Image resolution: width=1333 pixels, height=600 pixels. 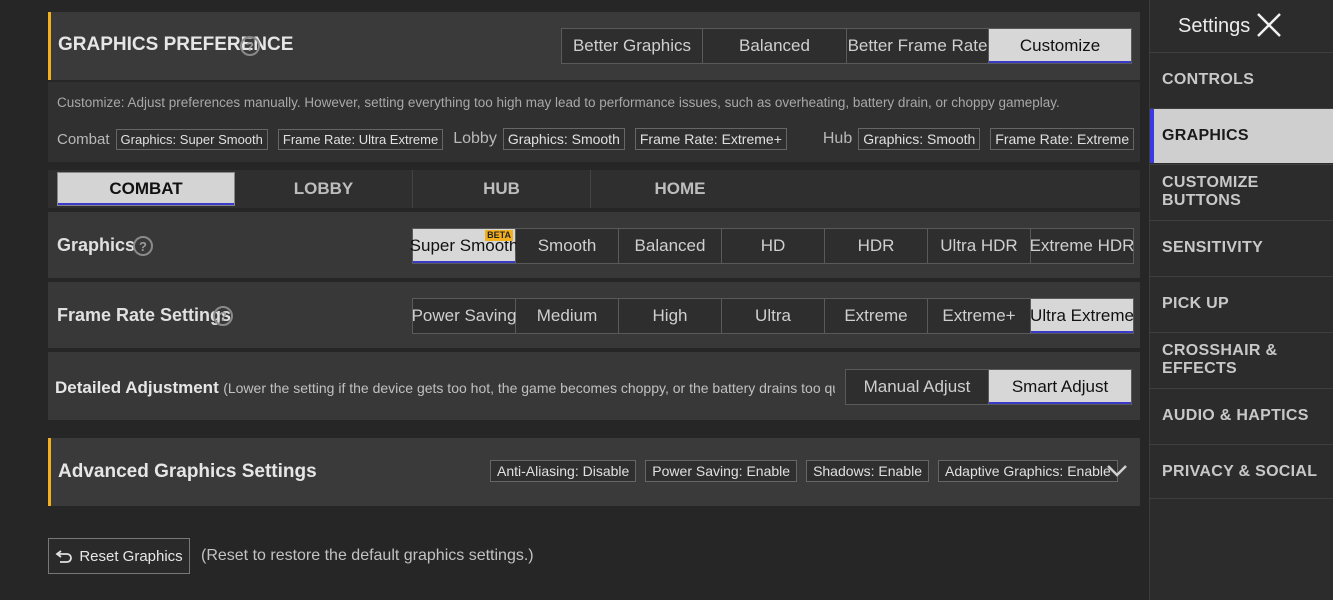 I want to click on summary-lobby-label: Lobby, so click(x=475, y=138).